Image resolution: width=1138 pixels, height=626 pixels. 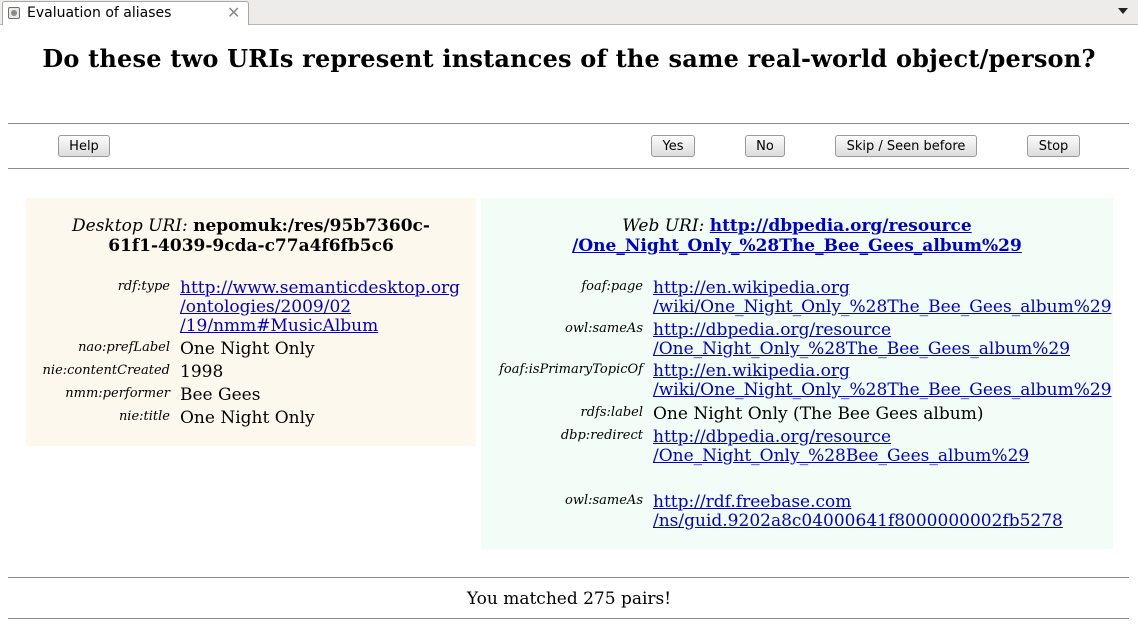 What do you see at coordinates (144, 416) in the screenshot?
I see `property-label: nie:title` at bounding box center [144, 416].